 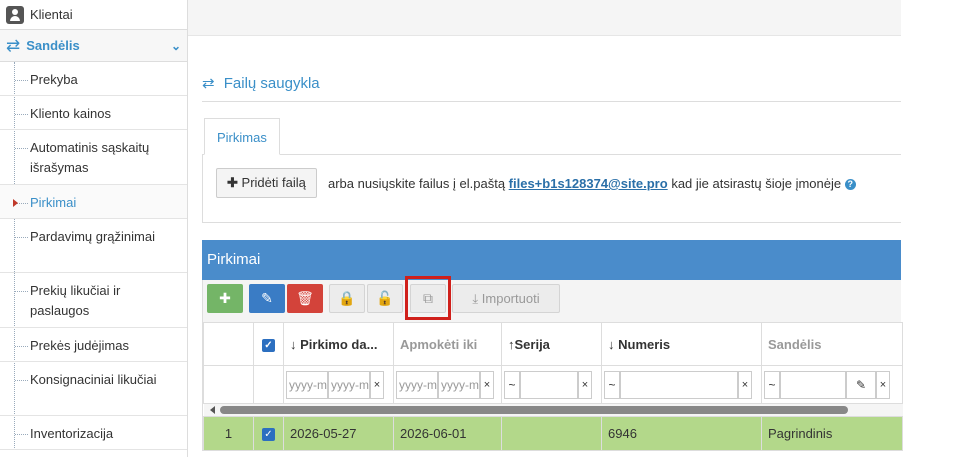 What do you see at coordinates (795, 344) in the screenshot?
I see `column-label: Sandėlis` at bounding box center [795, 344].